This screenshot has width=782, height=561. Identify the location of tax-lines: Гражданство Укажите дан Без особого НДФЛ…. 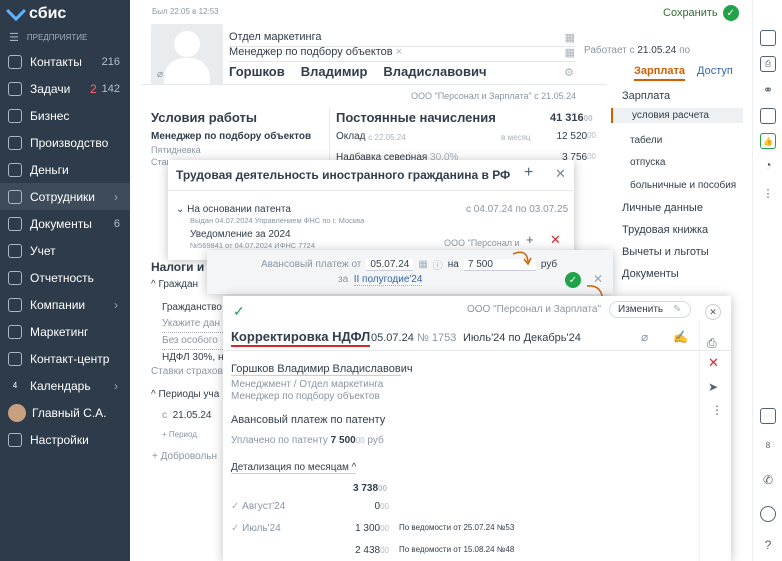
(193, 332).